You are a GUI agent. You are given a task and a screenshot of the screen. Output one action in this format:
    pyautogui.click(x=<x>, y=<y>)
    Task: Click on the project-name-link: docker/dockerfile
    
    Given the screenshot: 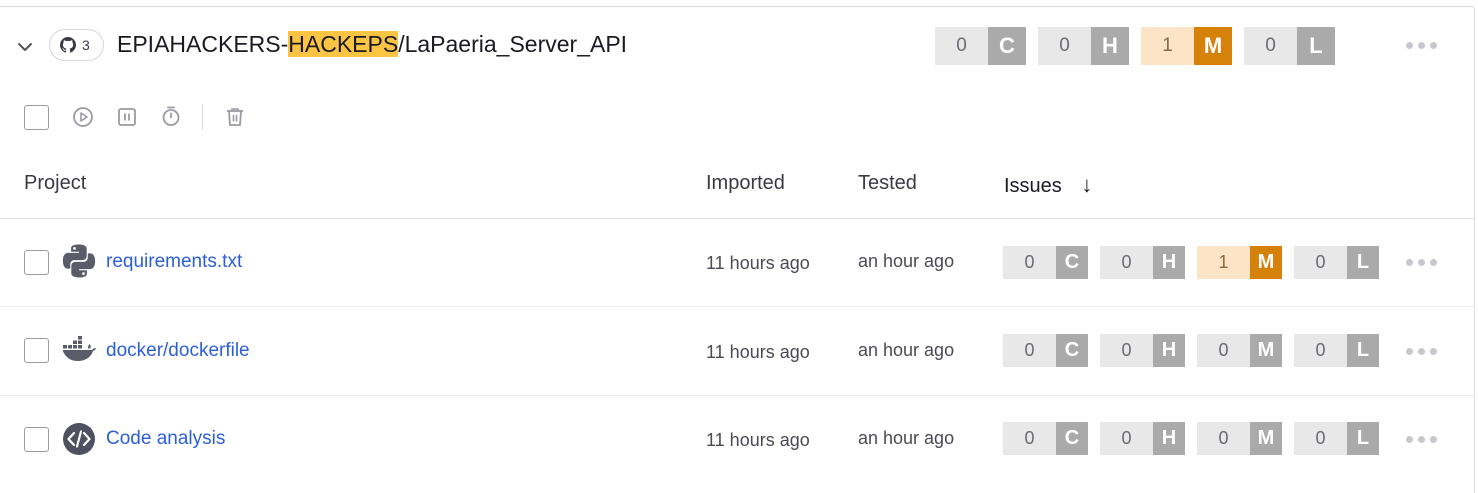 What is the action you would take?
    pyautogui.click(x=178, y=351)
    